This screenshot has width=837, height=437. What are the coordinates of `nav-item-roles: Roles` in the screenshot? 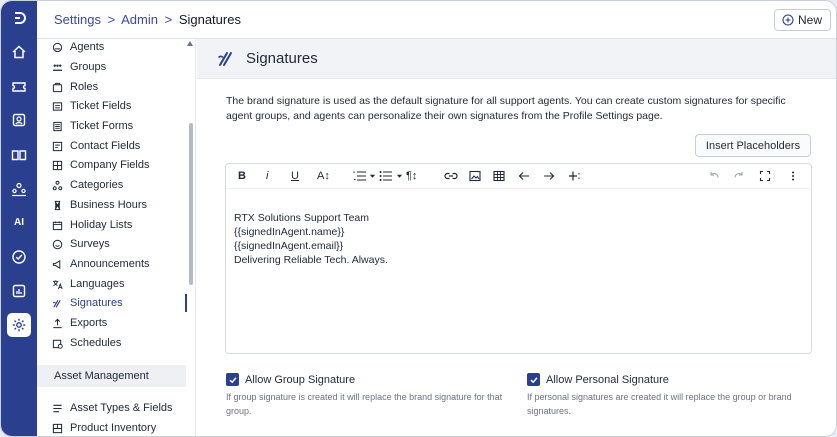 It's located at (74, 87).